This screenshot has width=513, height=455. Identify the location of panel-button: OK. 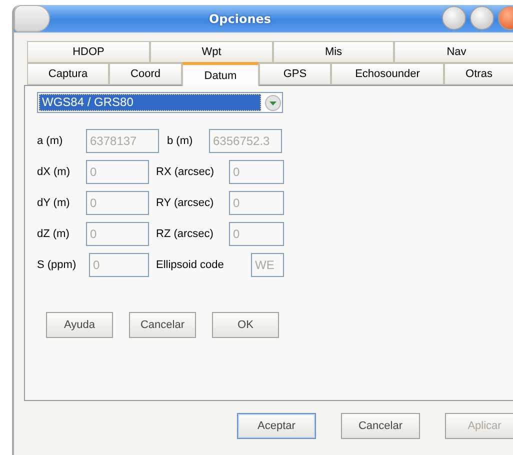
(245, 325).